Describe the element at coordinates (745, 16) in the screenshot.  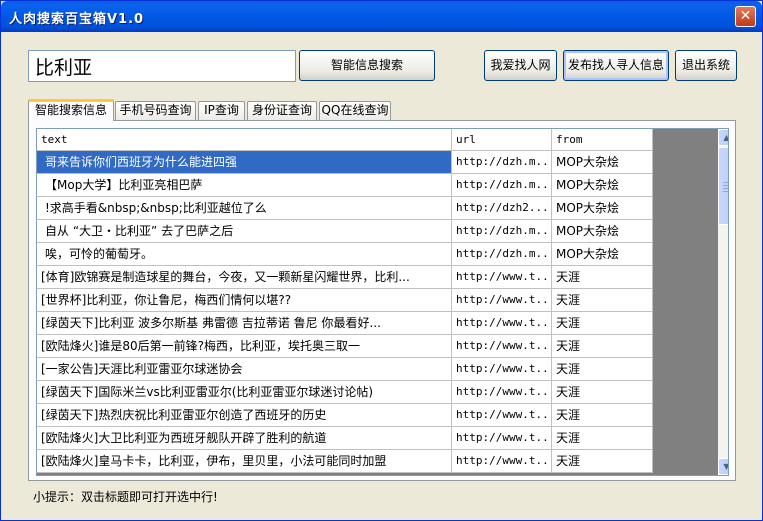
I see `close-button: ✕` at that location.